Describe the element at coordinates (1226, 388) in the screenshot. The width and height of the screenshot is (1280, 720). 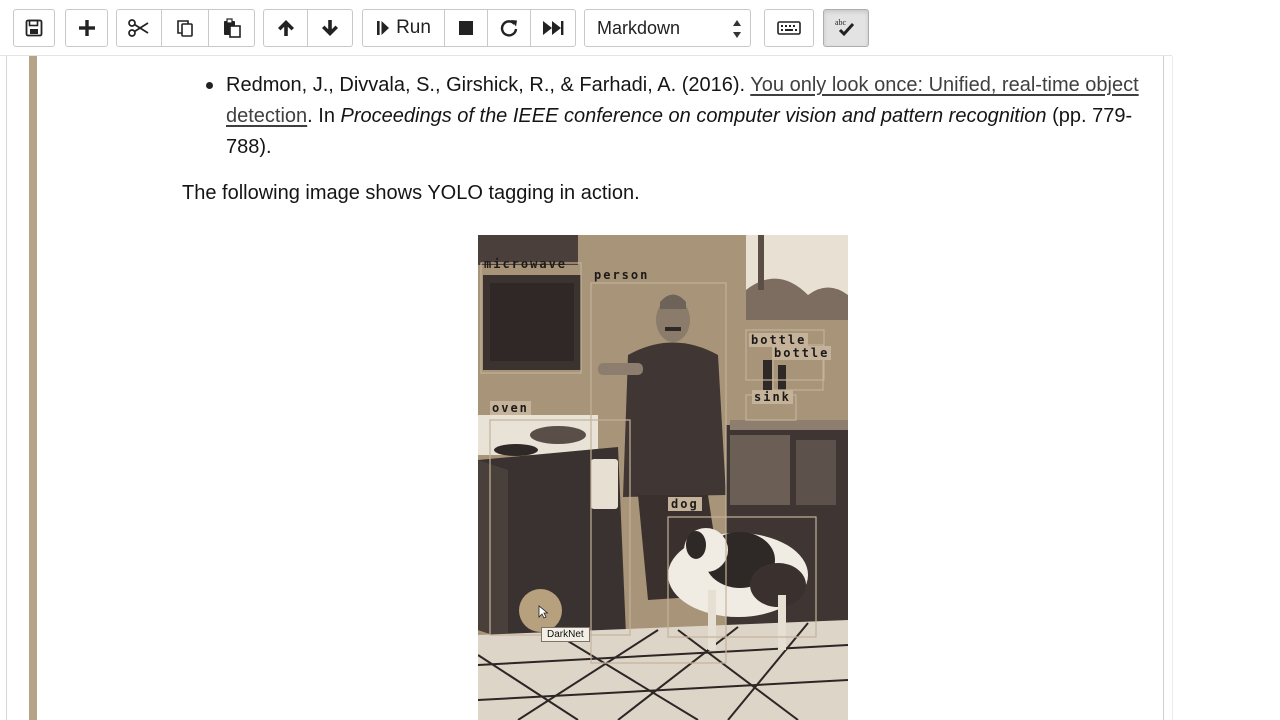
I see `right-gutter` at that location.